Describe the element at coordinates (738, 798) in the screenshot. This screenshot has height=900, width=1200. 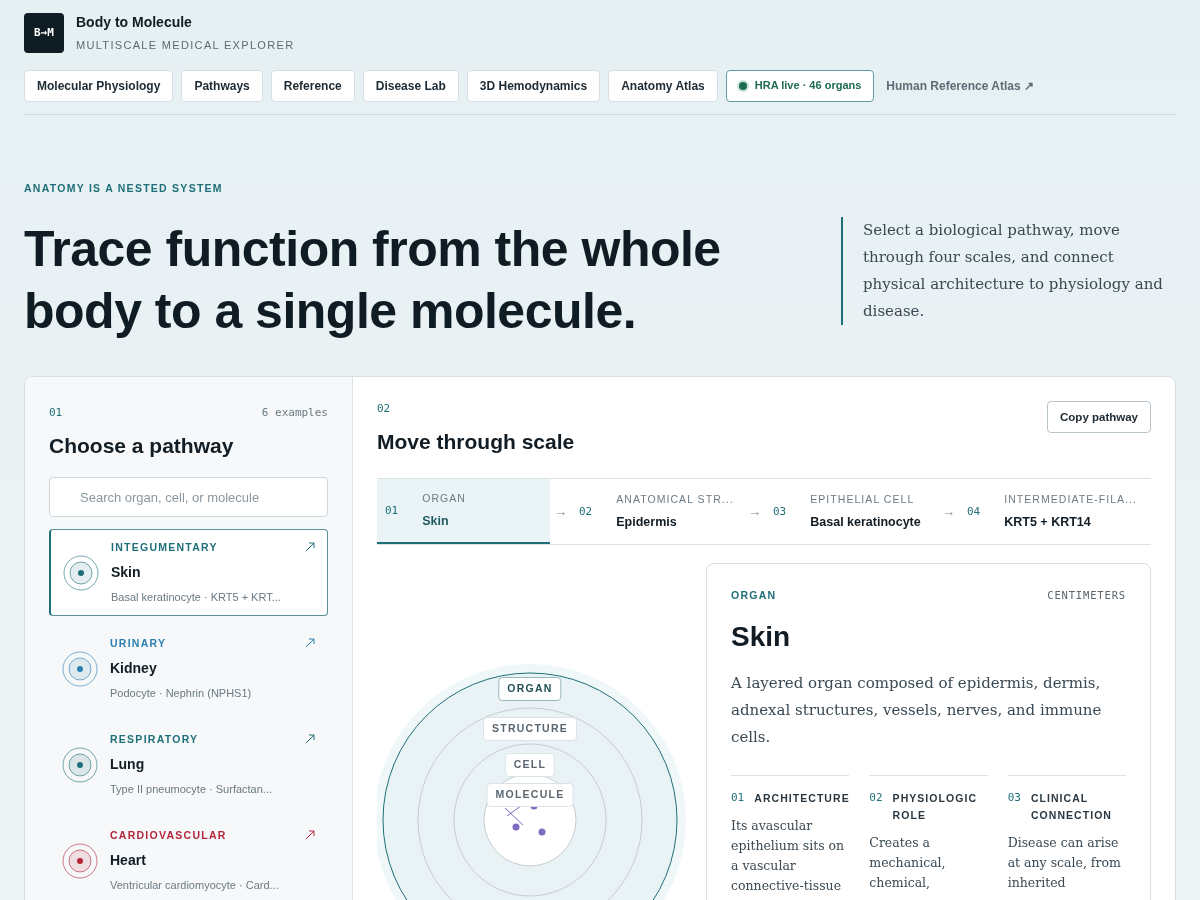
I see `facet-number: 01` at that location.